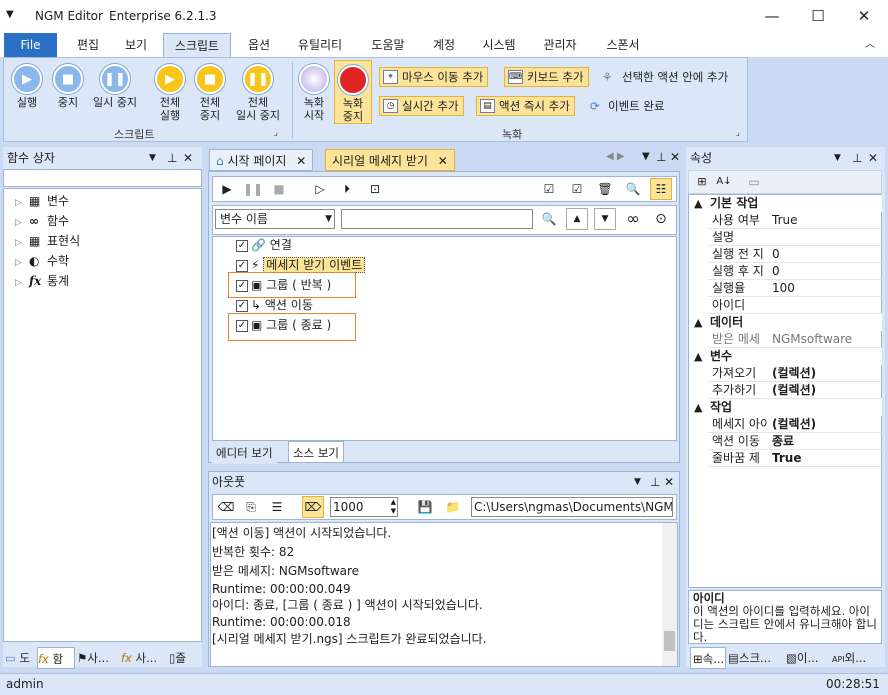 This screenshot has height=695, width=888. Describe the element at coordinates (499, 45) in the screenshot. I see `menu-system: 시스템` at that location.